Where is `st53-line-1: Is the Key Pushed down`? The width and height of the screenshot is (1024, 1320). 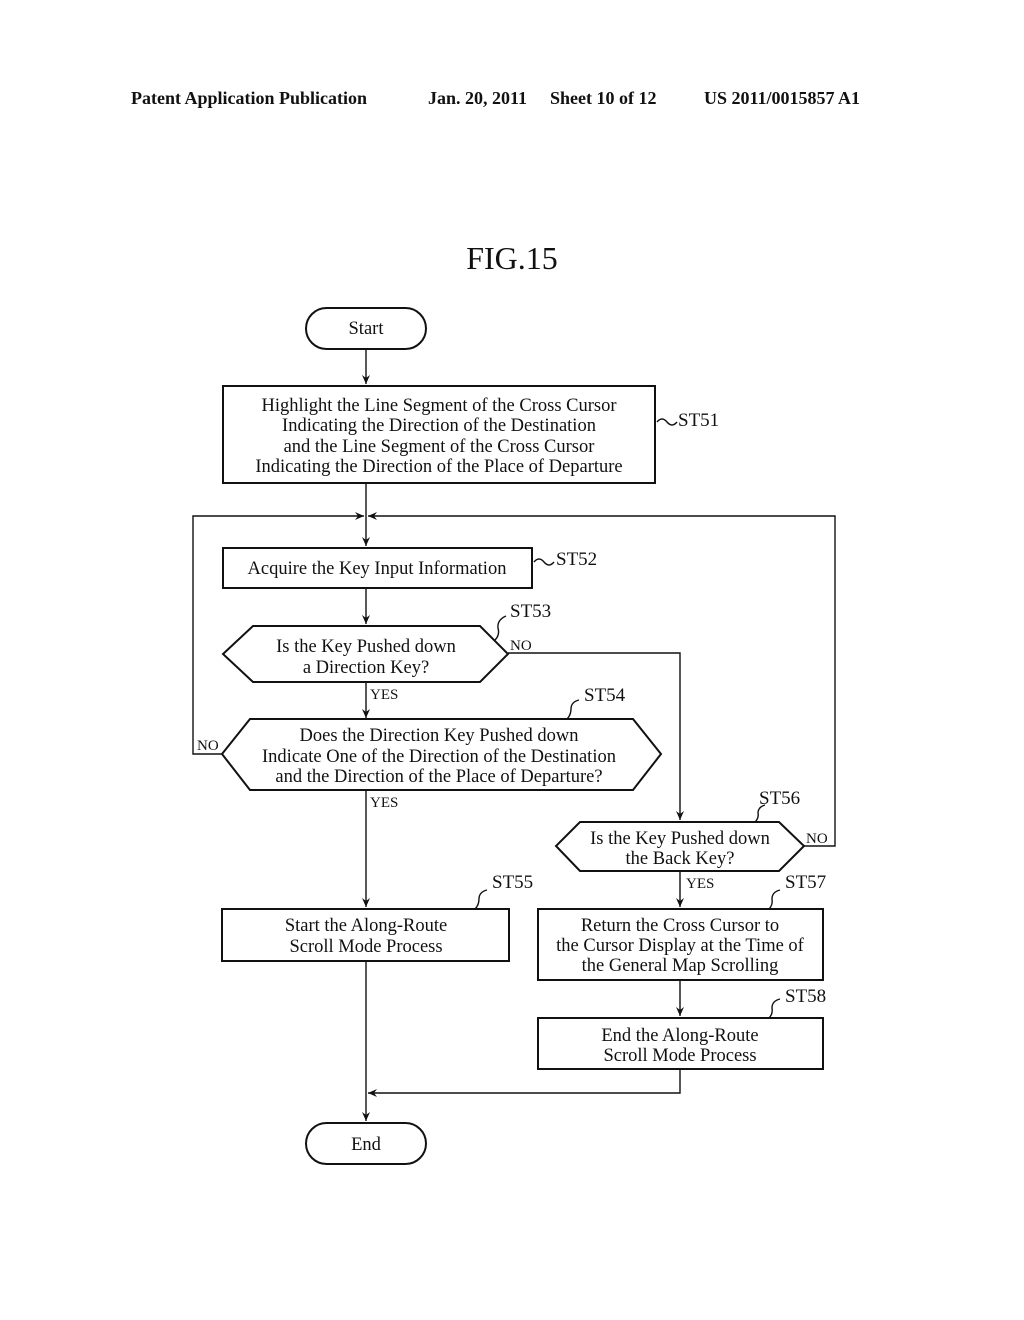 st53-line-1: Is the Key Pushed down is located at coordinates (366, 647).